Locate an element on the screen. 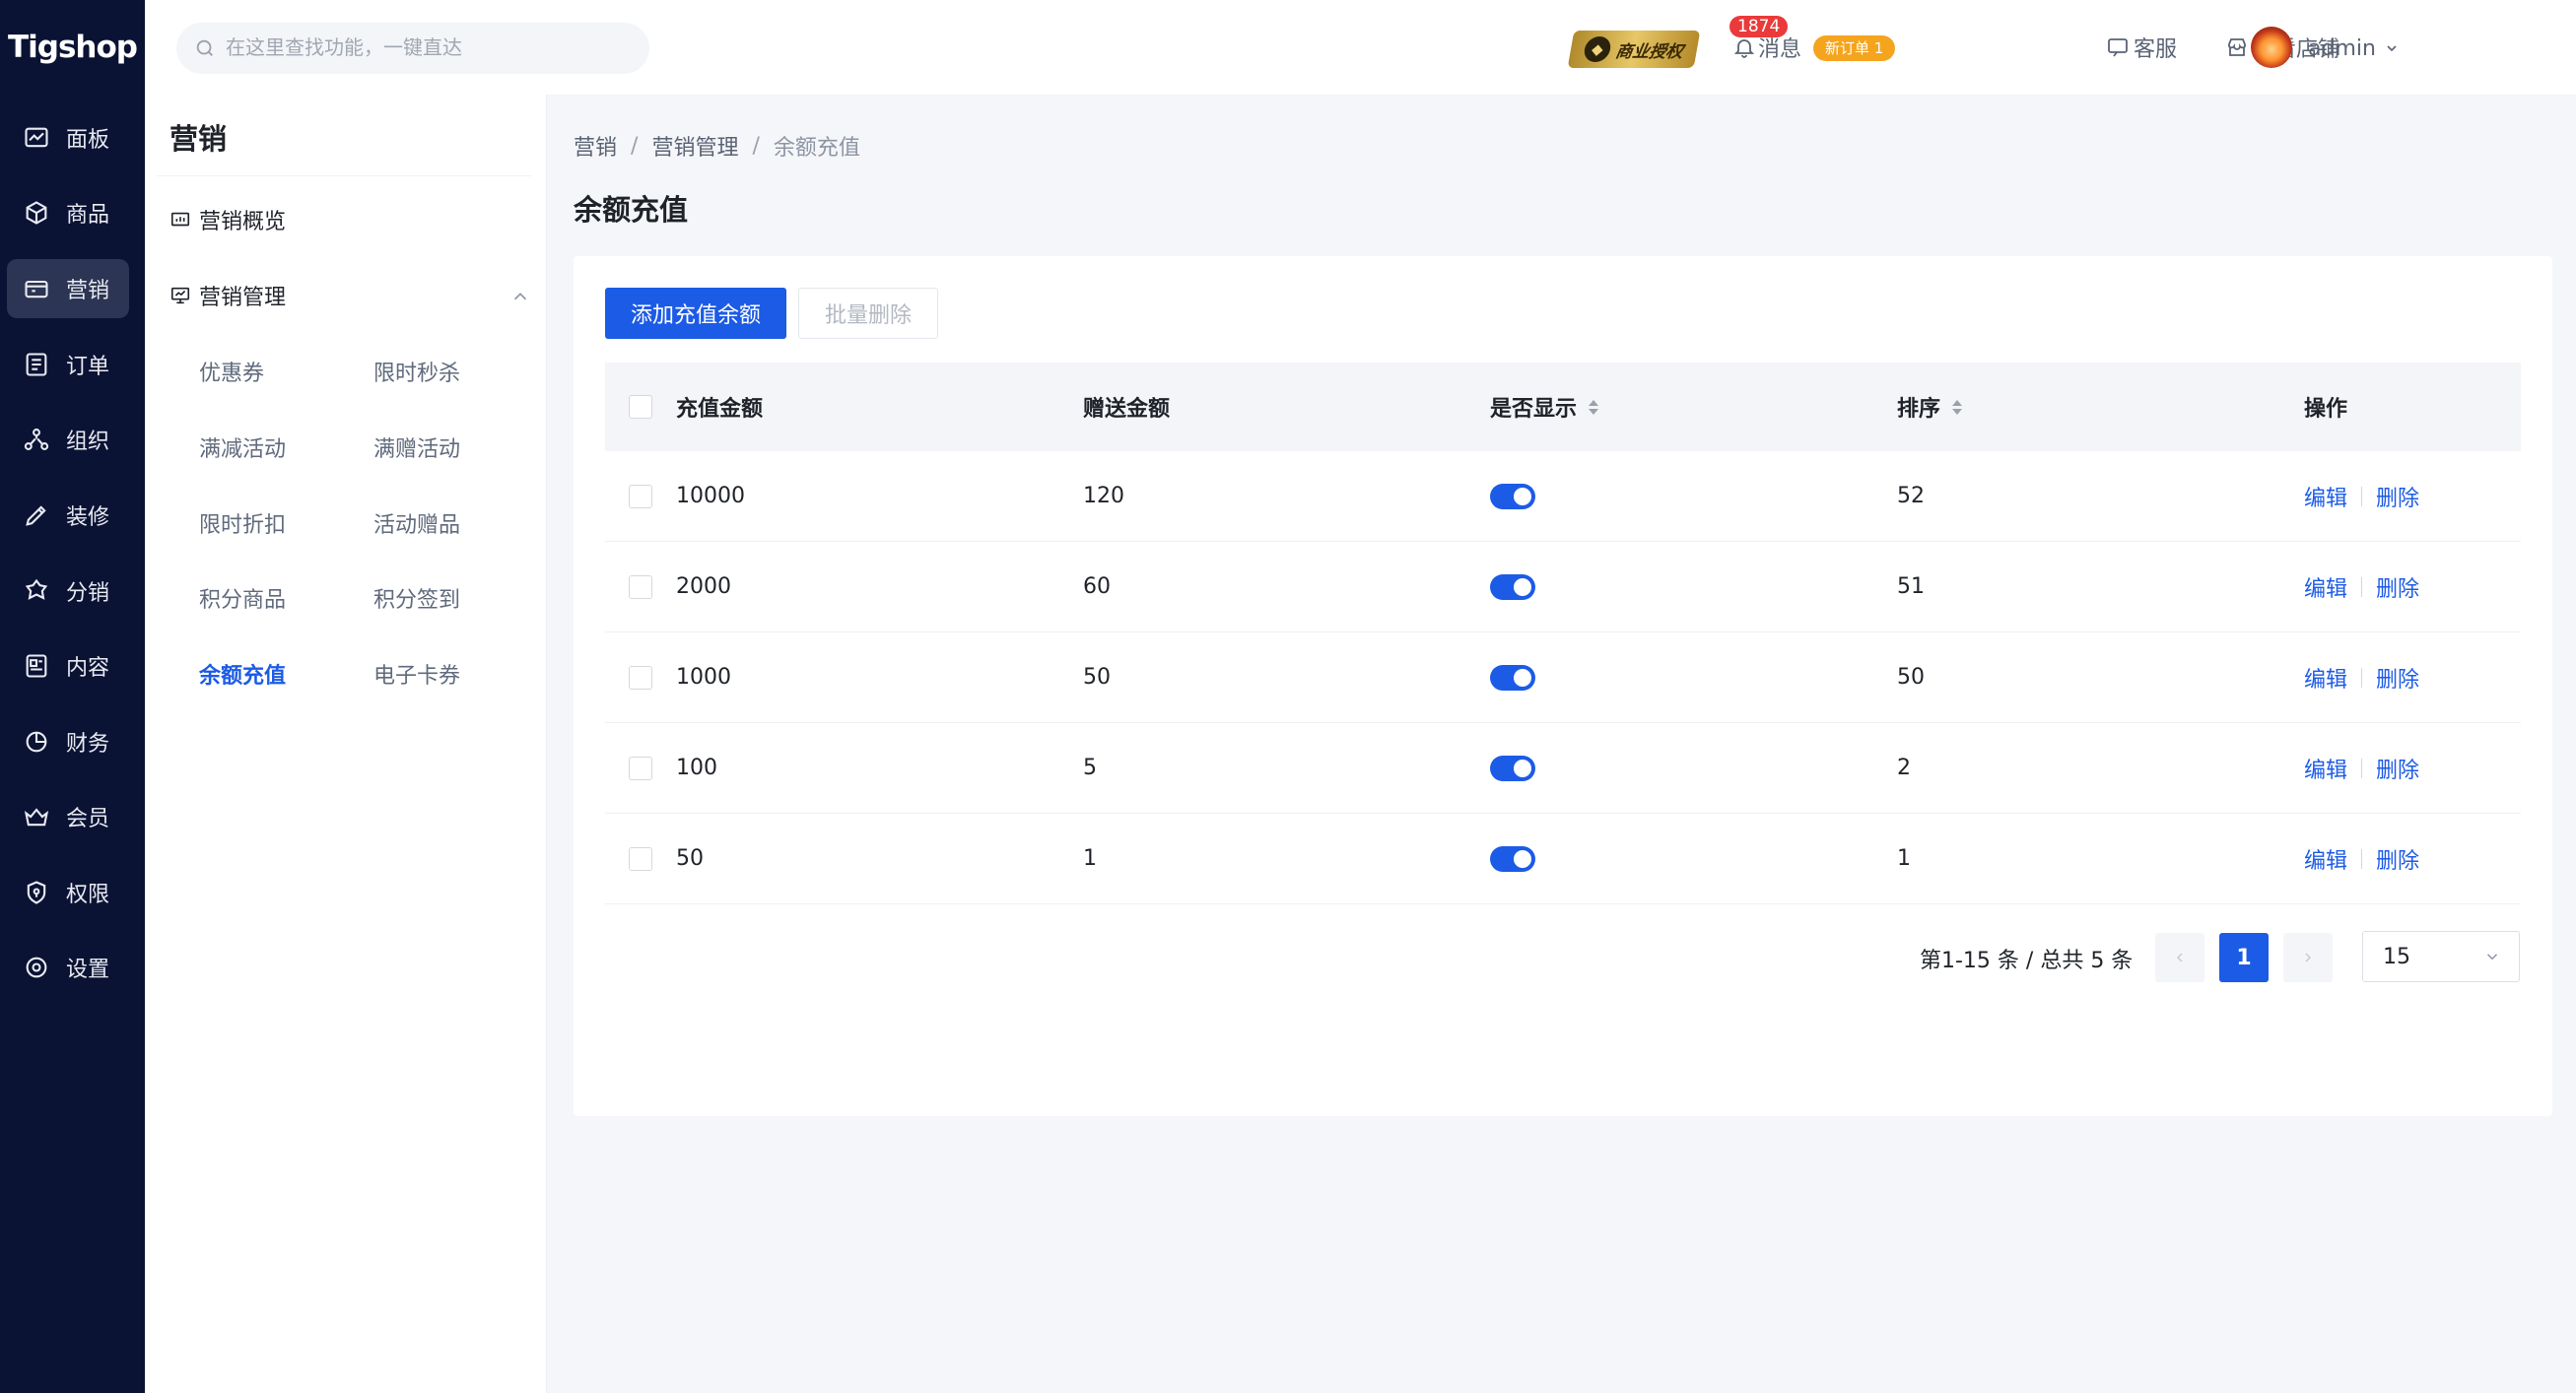  nav-item-decorate: 装修 is located at coordinates (68, 515).